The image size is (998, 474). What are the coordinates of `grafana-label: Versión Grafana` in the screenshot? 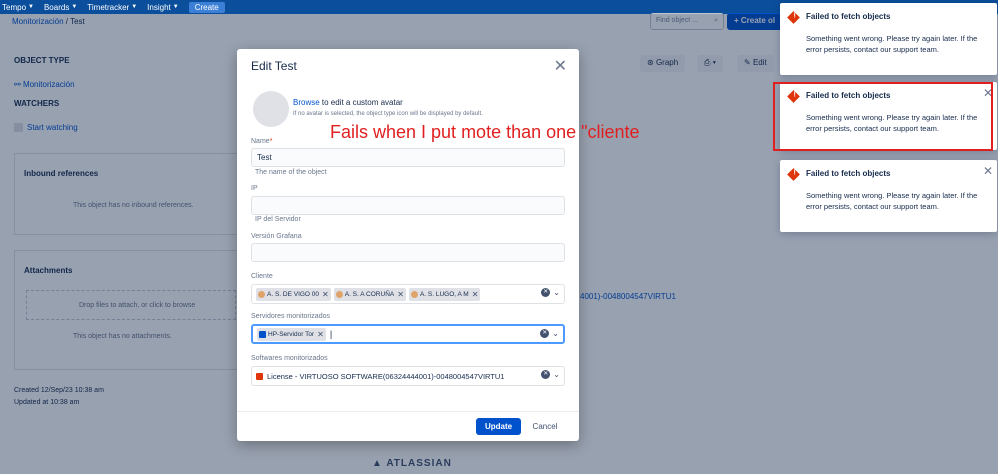 It's located at (276, 236).